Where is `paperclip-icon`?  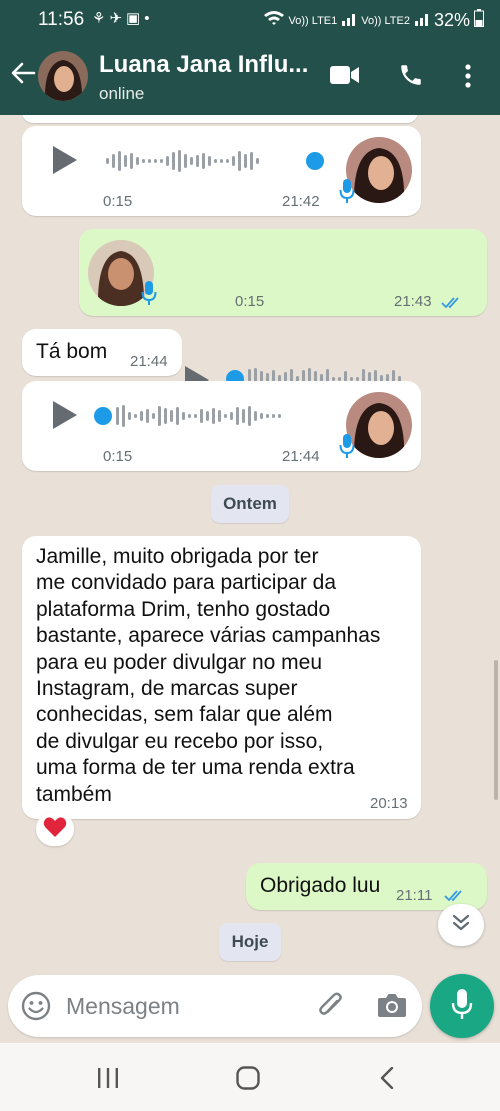 paperclip-icon is located at coordinates (331, 1008).